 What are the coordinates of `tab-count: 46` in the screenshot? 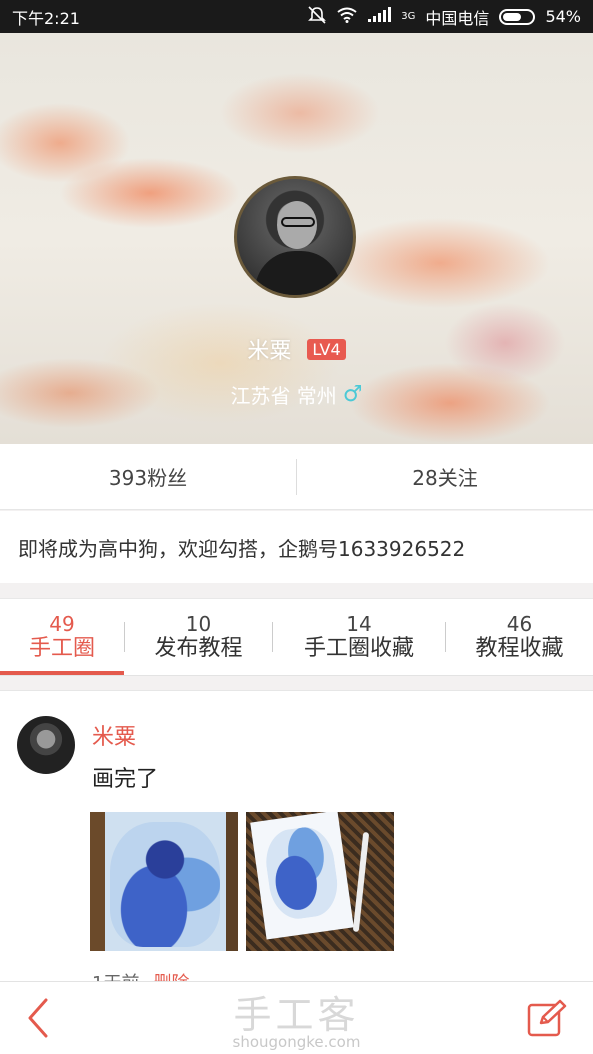 It's located at (519, 623).